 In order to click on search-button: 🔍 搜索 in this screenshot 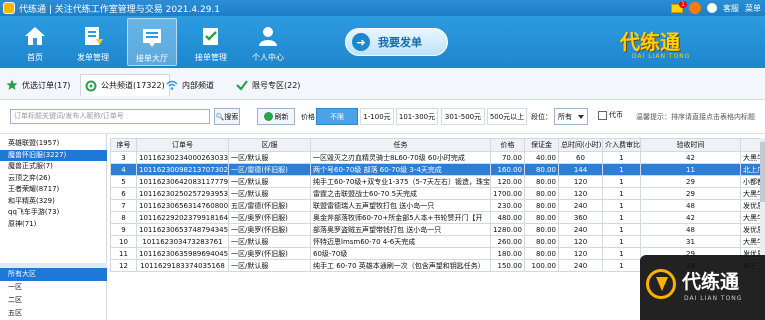, I will do `click(227, 116)`.